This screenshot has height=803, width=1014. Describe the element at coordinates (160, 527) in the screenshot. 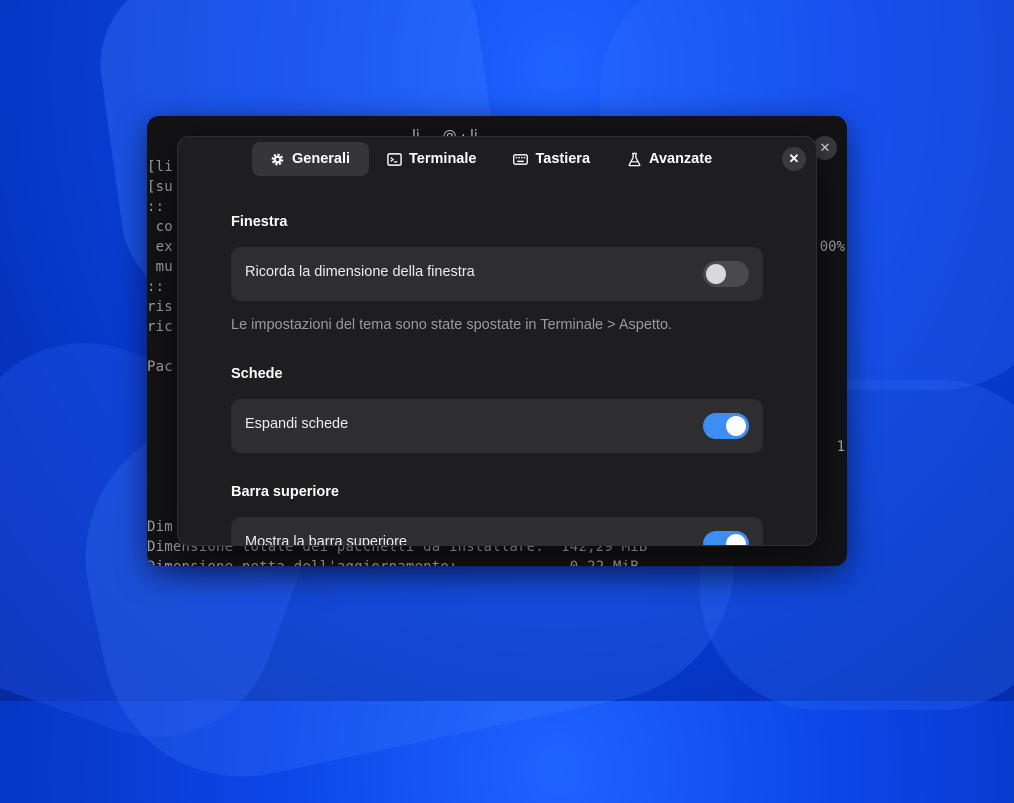

I see `terminal-line: Dim` at that location.